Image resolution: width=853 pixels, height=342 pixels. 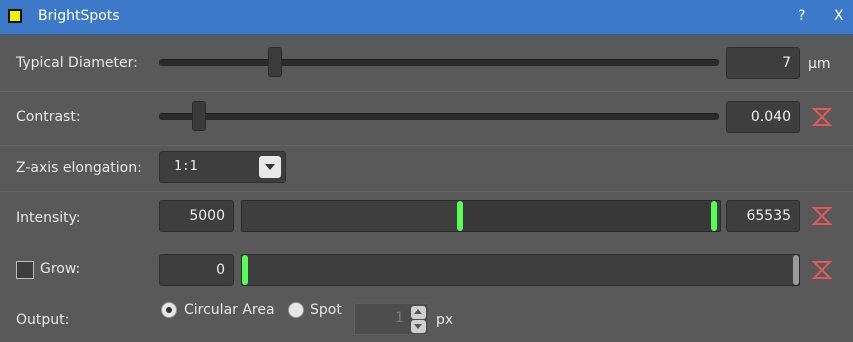 I want to click on window-title: BrightSpots, so click(x=79, y=16).